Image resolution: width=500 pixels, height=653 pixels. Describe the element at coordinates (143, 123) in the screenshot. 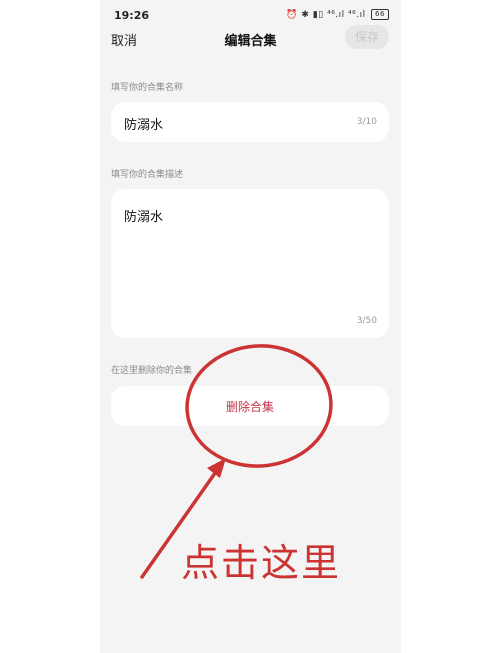

I see `name-input: 防溺水` at that location.